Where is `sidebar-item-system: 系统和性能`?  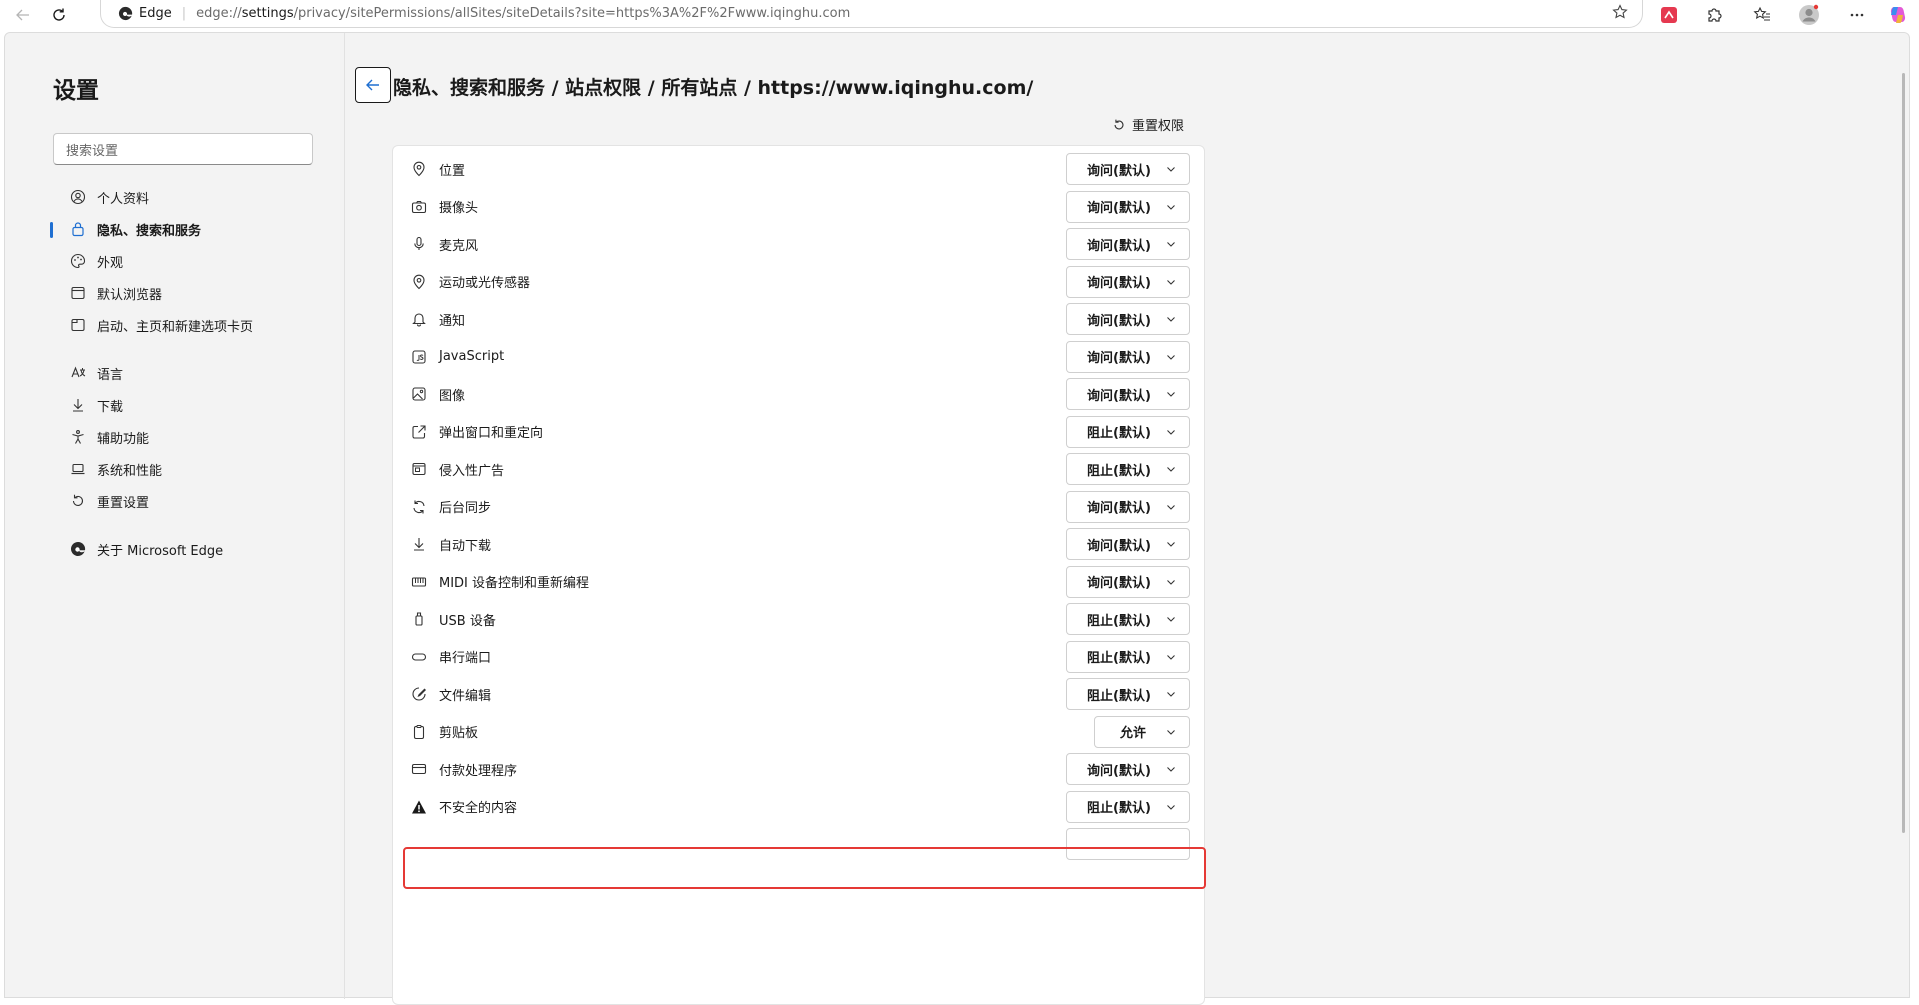
sidebar-item-system: 系统和性能 is located at coordinates (193, 469).